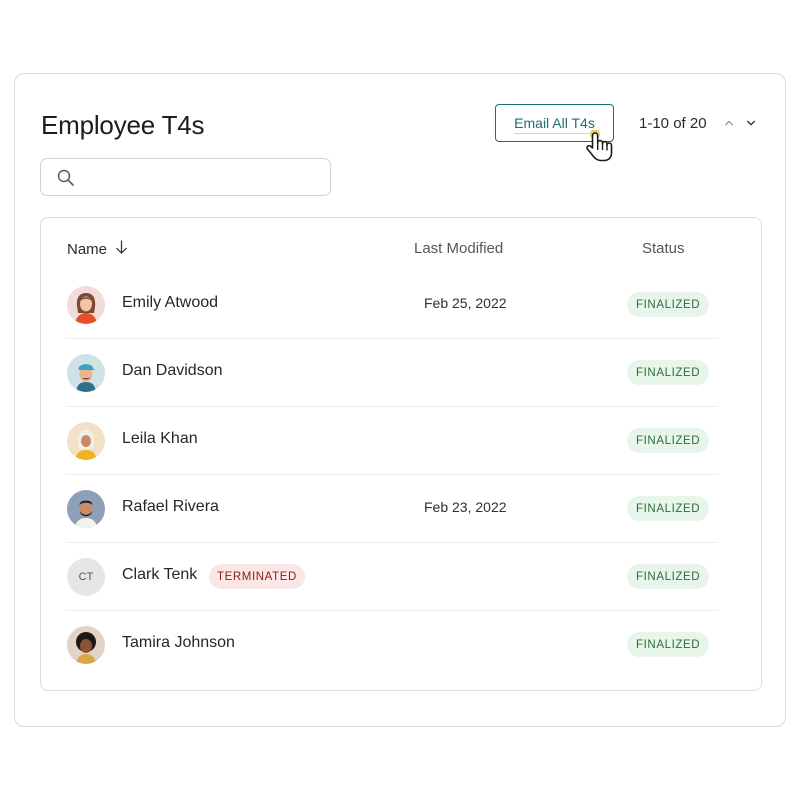 The image size is (800, 800). Describe the element at coordinates (66, 178) in the screenshot. I see `search-icon` at that location.